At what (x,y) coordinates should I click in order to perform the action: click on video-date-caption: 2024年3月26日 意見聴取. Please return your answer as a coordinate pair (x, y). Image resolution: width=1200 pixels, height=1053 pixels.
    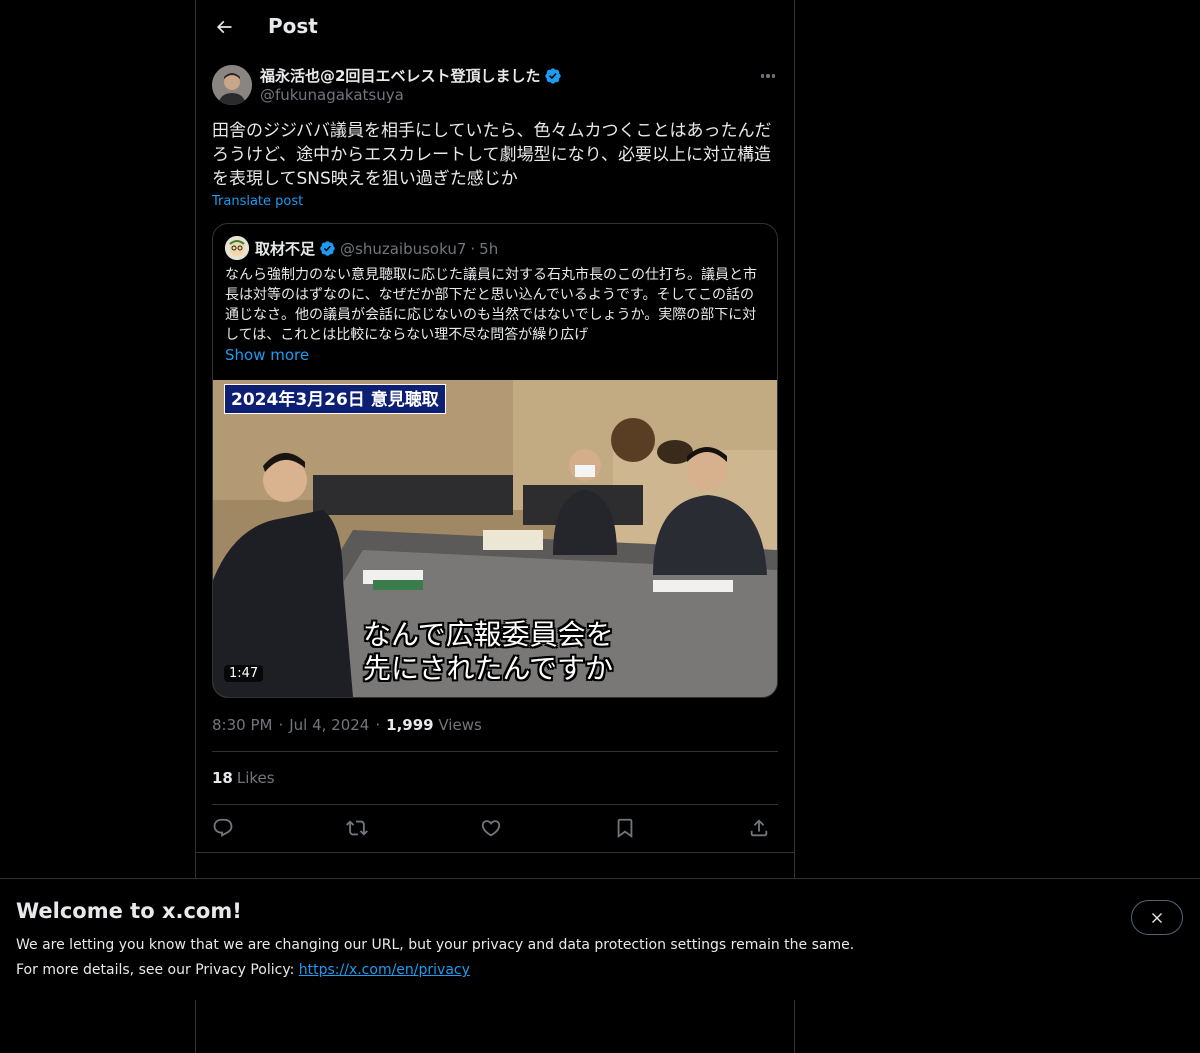
    Looking at the image, I should click on (335, 399).